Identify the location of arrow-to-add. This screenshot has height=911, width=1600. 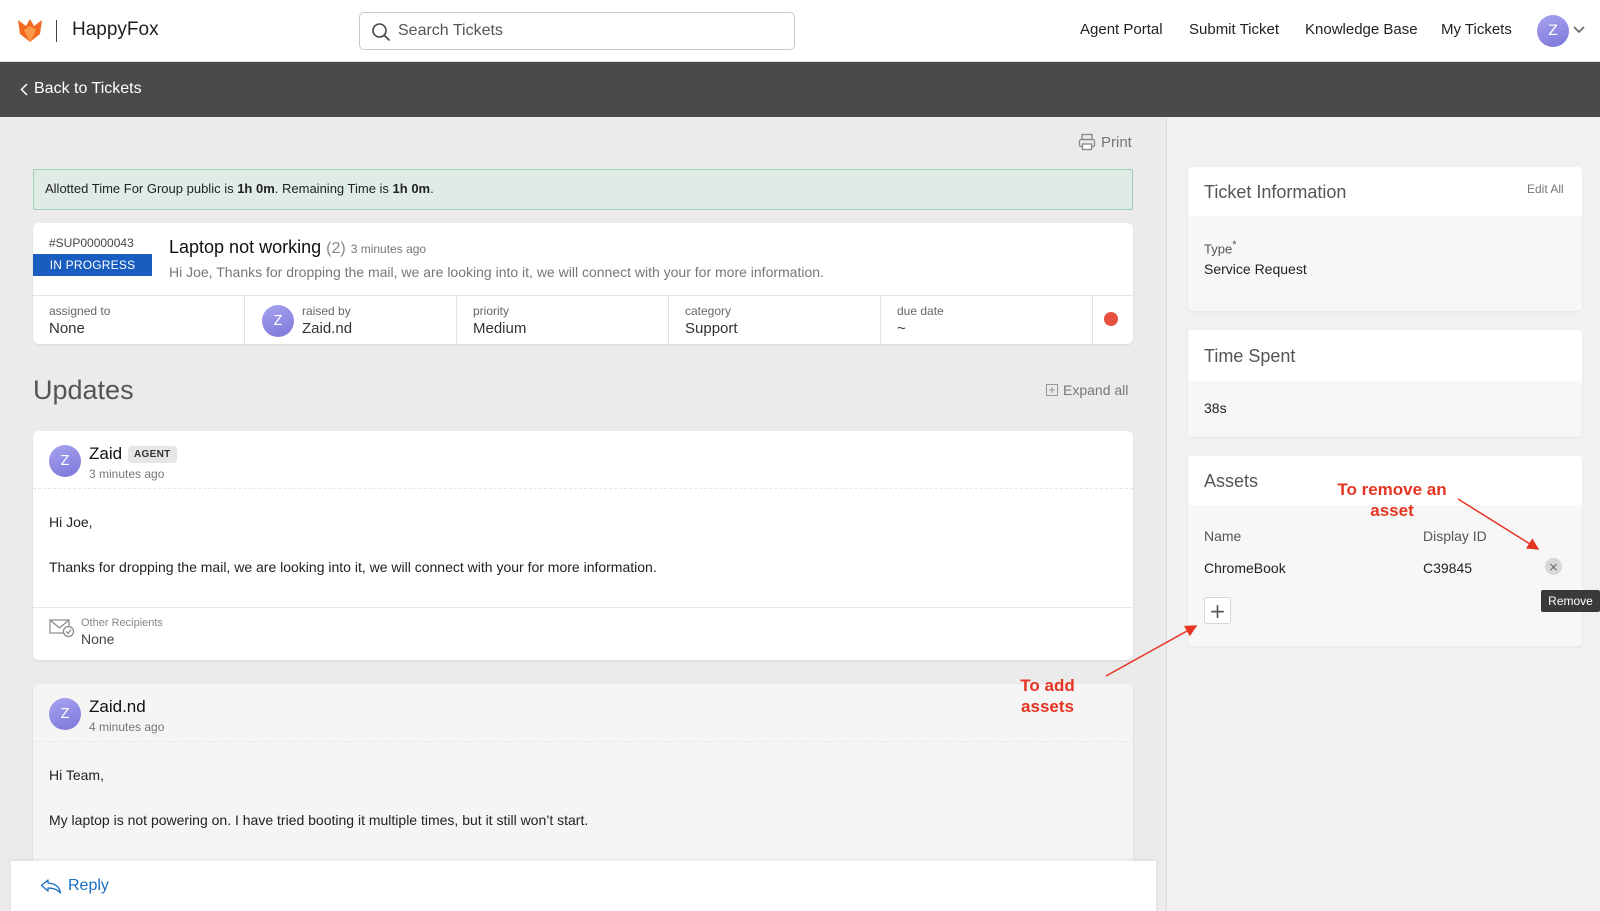
(1151, 651).